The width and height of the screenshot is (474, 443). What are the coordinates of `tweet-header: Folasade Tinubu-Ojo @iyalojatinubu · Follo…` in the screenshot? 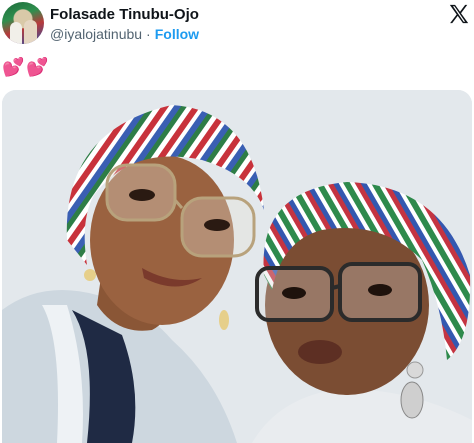 It's located at (237, 26).